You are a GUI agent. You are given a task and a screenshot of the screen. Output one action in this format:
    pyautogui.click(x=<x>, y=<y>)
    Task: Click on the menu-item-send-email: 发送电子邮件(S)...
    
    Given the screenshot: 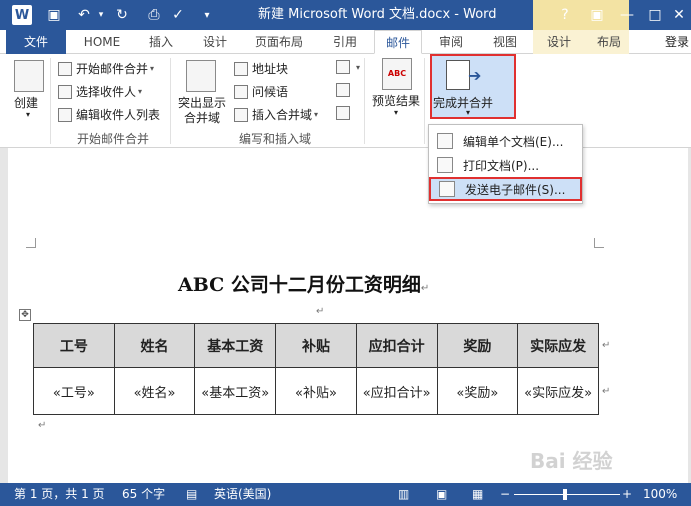 What is the action you would take?
    pyautogui.click(x=505, y=189)
    